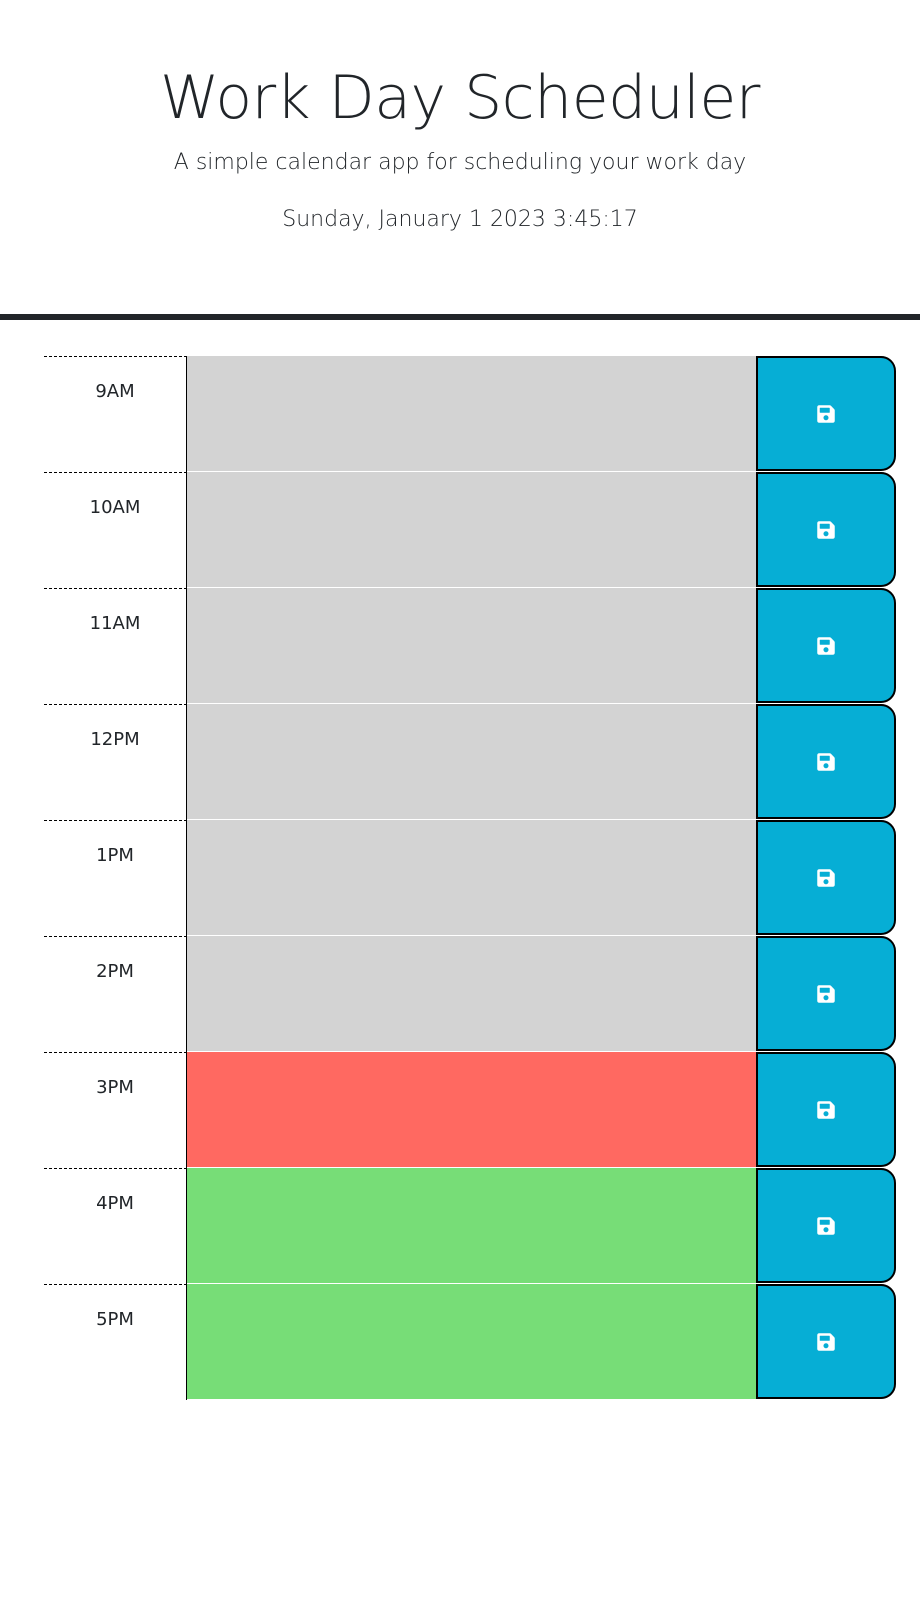  I want to click on hour-label: 1PM, so click(115, 878).